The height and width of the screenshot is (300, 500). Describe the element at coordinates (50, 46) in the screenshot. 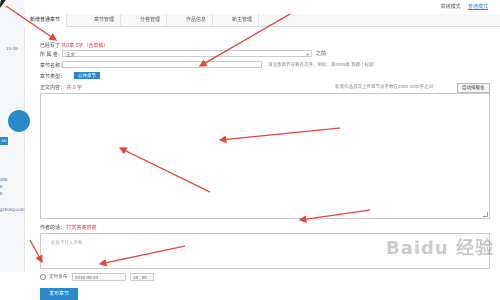

I see `content-count-label: 已经写了` at that location.